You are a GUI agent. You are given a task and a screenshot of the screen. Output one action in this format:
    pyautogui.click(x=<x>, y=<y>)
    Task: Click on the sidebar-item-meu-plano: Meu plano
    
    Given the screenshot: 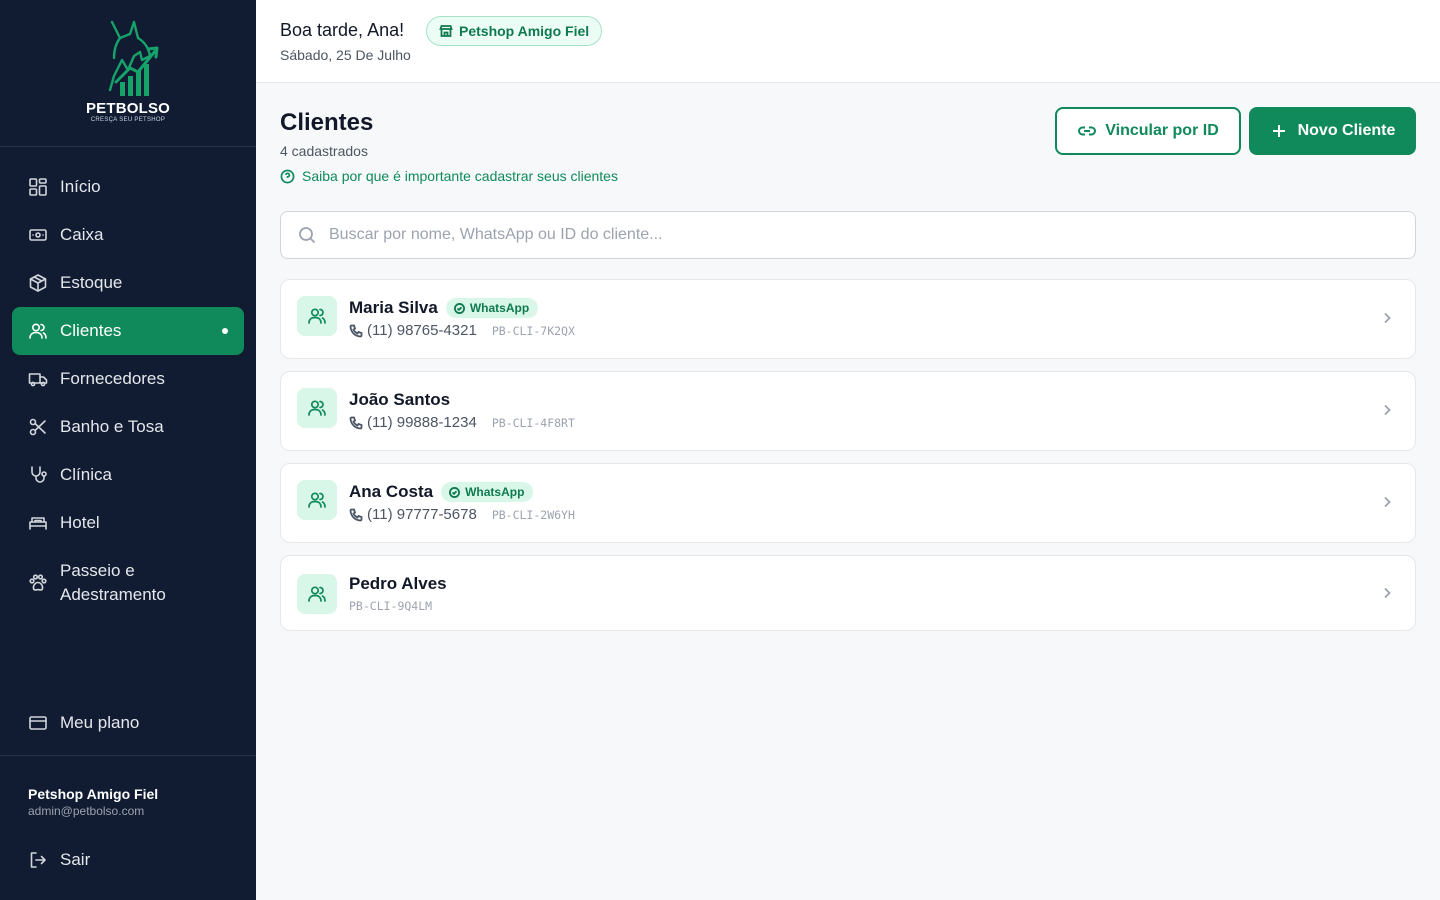 What is the action you would take?
    pyautogui.click(x=128, y=723)
    